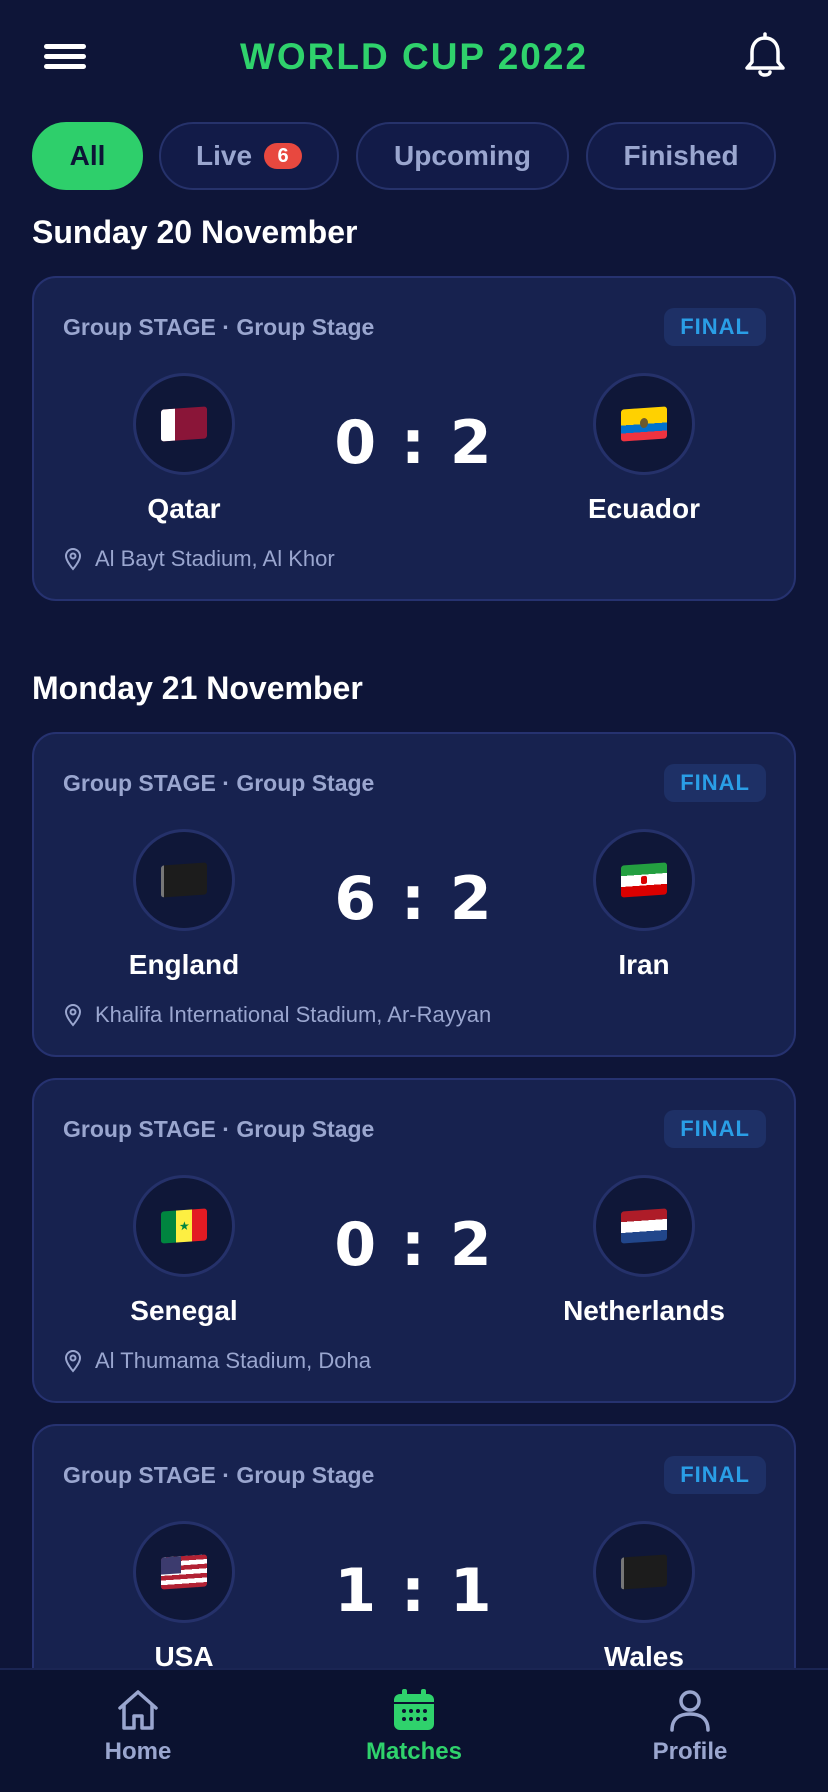 Image resolution: width=828 pixels, height=1792 pixels. What do you see at coordinates (138, 1710) in the screenshot?
I see `home-icon` at bounding box center [138, 1710].